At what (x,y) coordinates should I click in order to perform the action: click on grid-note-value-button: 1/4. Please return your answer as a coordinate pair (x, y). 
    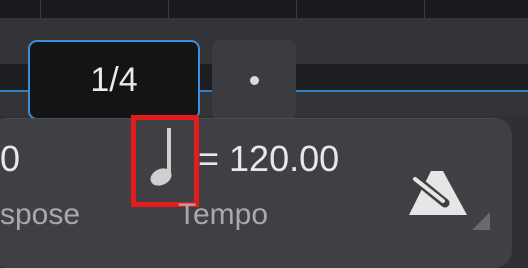
    Looking at the image, I should click on (114, 80).